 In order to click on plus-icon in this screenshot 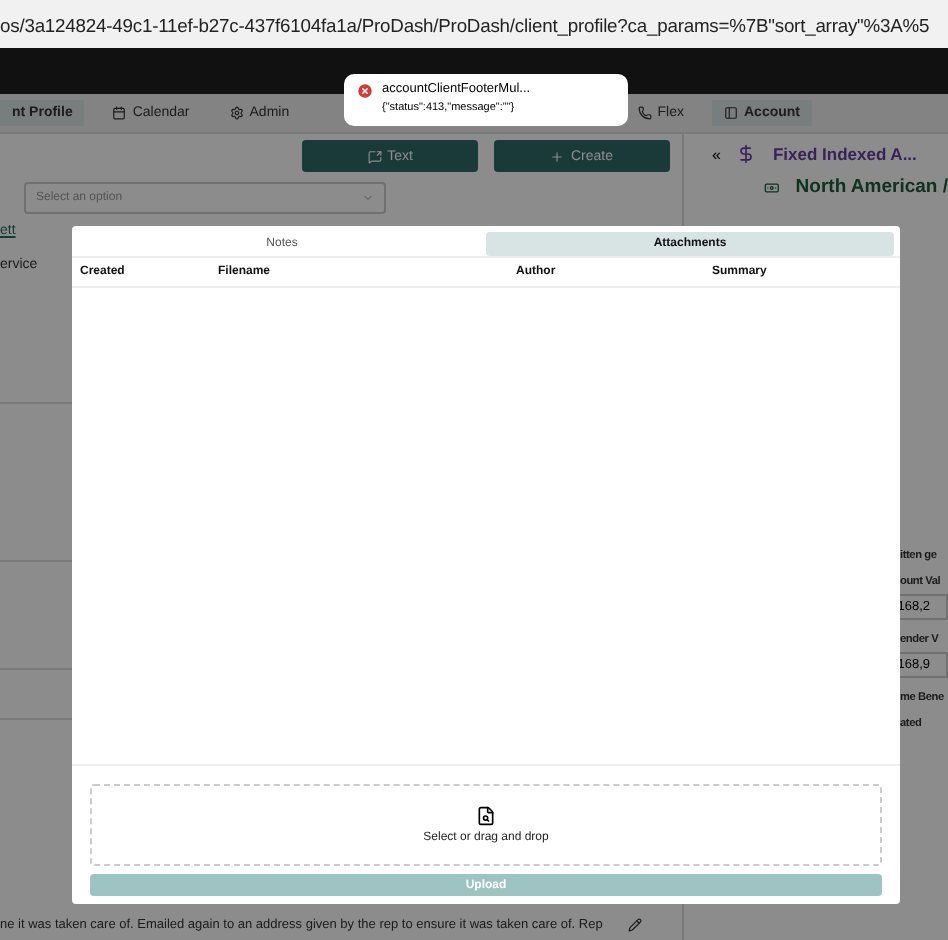, I will do `click(557, 156)`.